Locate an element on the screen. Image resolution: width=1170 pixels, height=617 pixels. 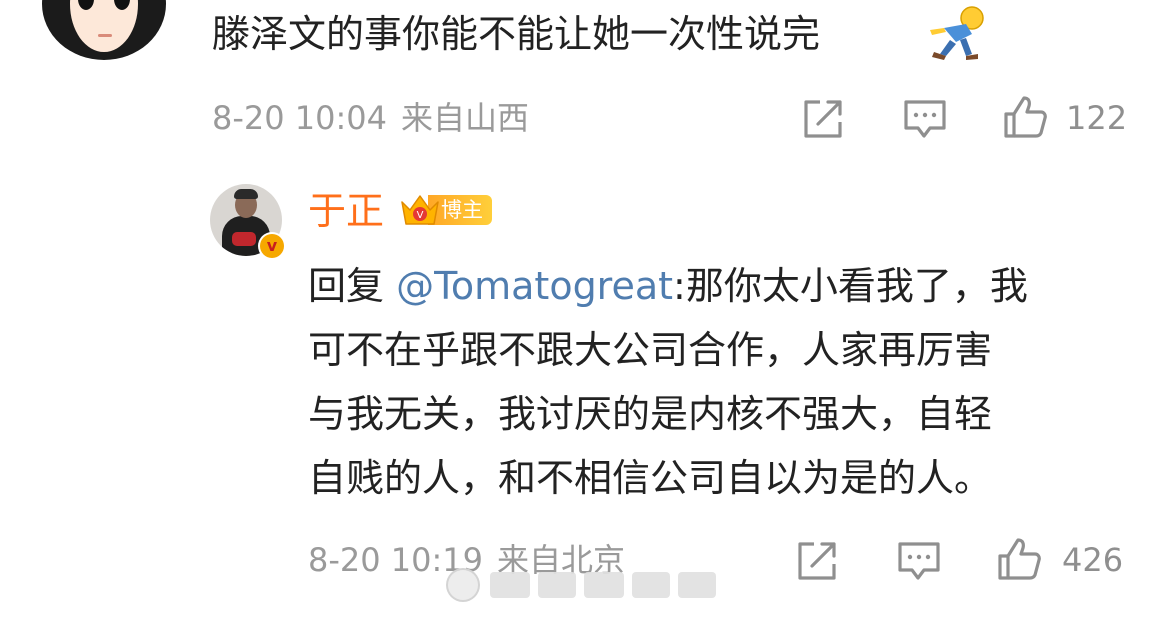
avatar-face is located at coordinates (104, 26).